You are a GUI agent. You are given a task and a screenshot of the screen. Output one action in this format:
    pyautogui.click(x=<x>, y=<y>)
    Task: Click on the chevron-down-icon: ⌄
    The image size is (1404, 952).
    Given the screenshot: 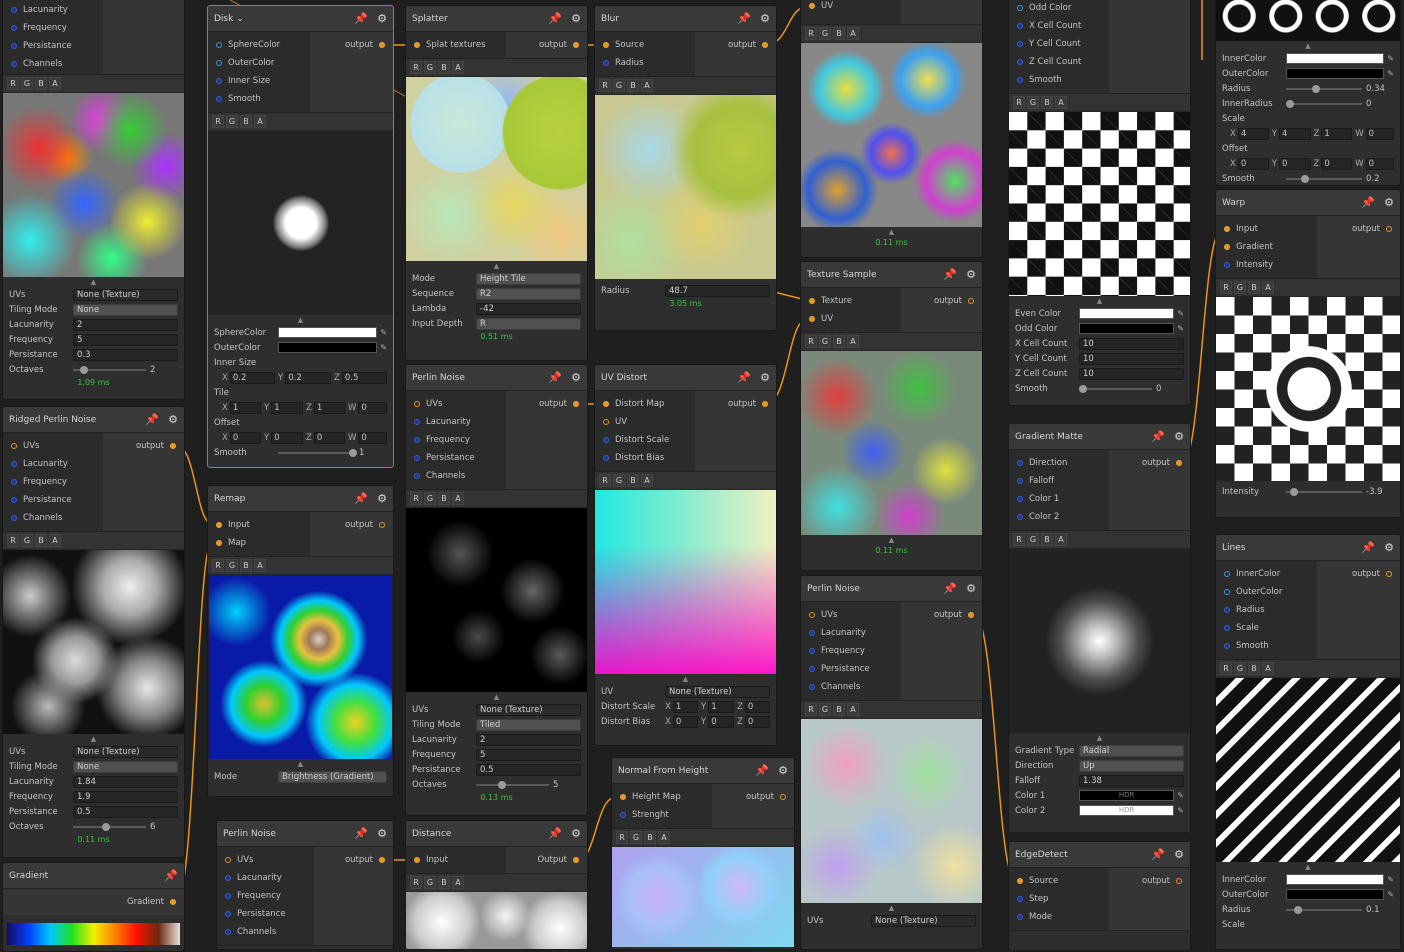 What is the action you would take?
    pyautogui.click(x=240, y=19)
    